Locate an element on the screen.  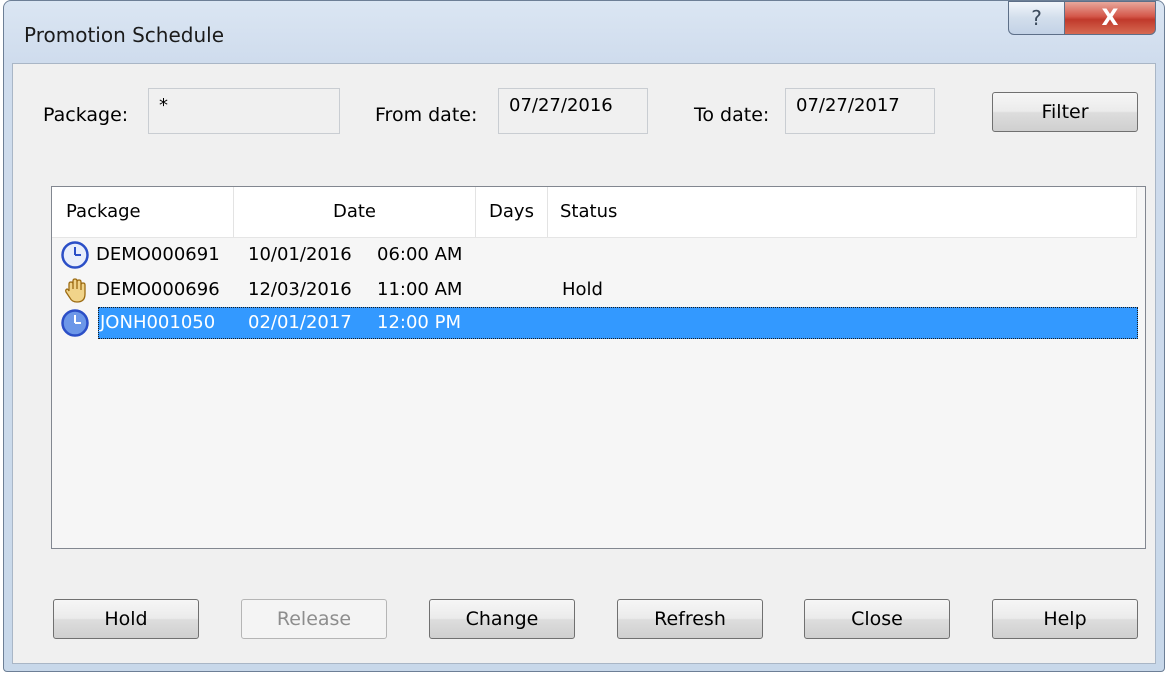
row-package: JONH001050 is located at coordinates (158, 322).